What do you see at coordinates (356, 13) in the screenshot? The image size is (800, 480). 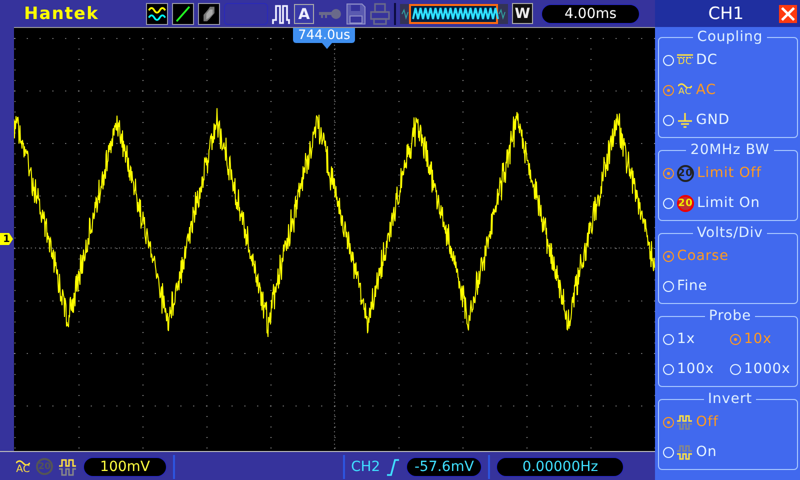 I see `save-icon` at bounding box center [356, 13].